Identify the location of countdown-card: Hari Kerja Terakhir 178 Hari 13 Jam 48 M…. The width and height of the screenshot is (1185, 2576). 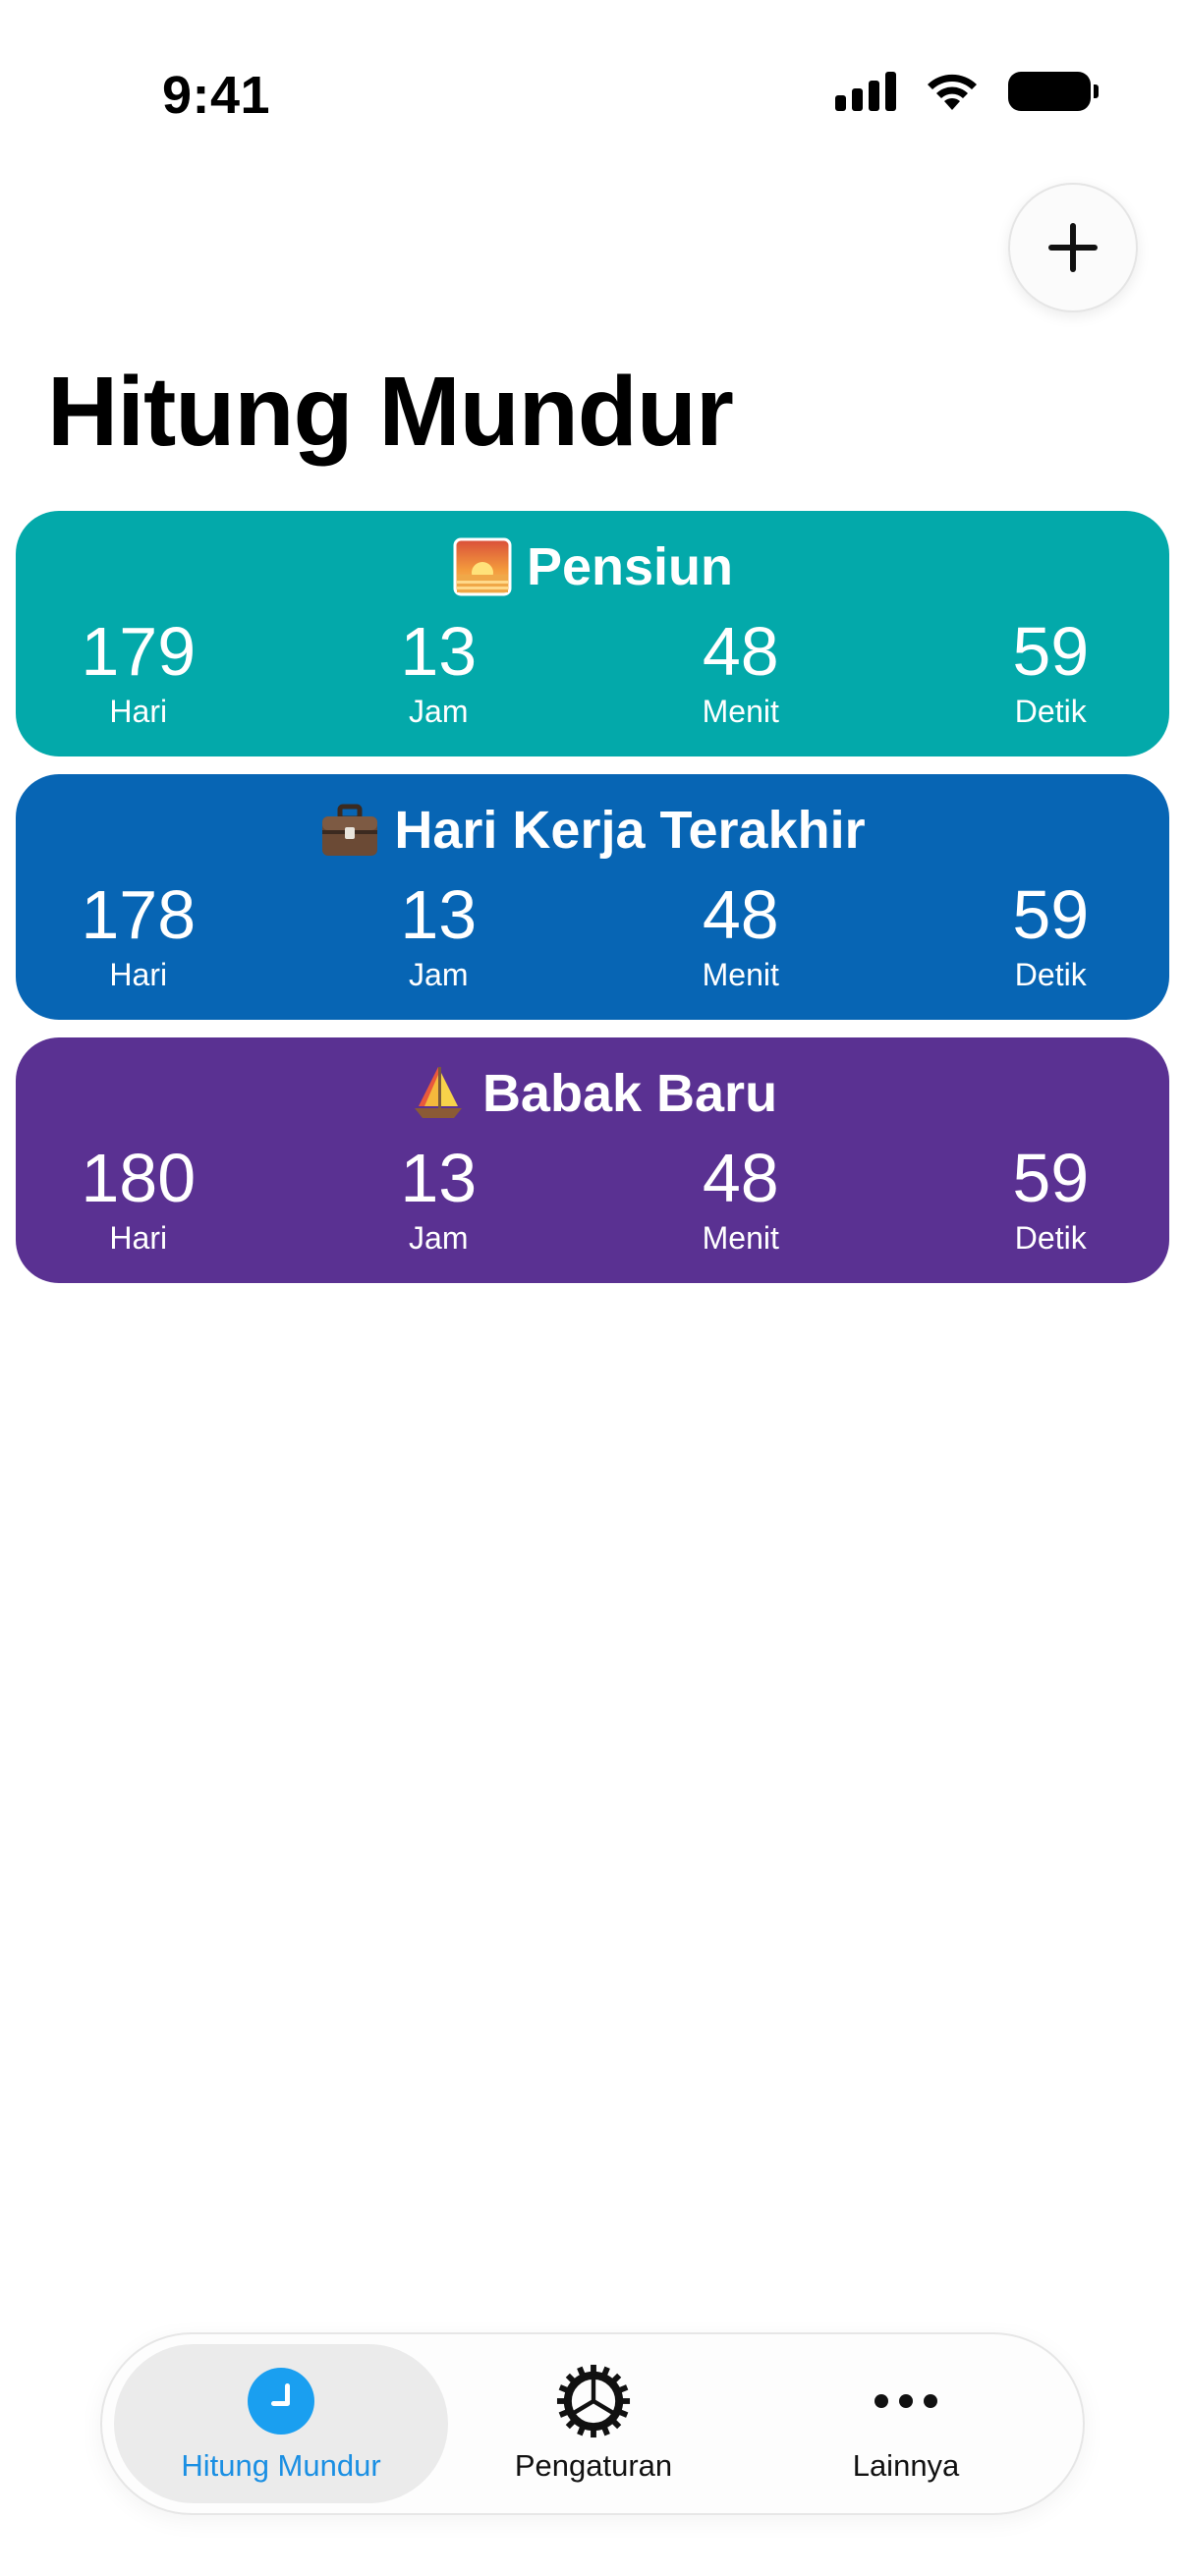
(592, 897).